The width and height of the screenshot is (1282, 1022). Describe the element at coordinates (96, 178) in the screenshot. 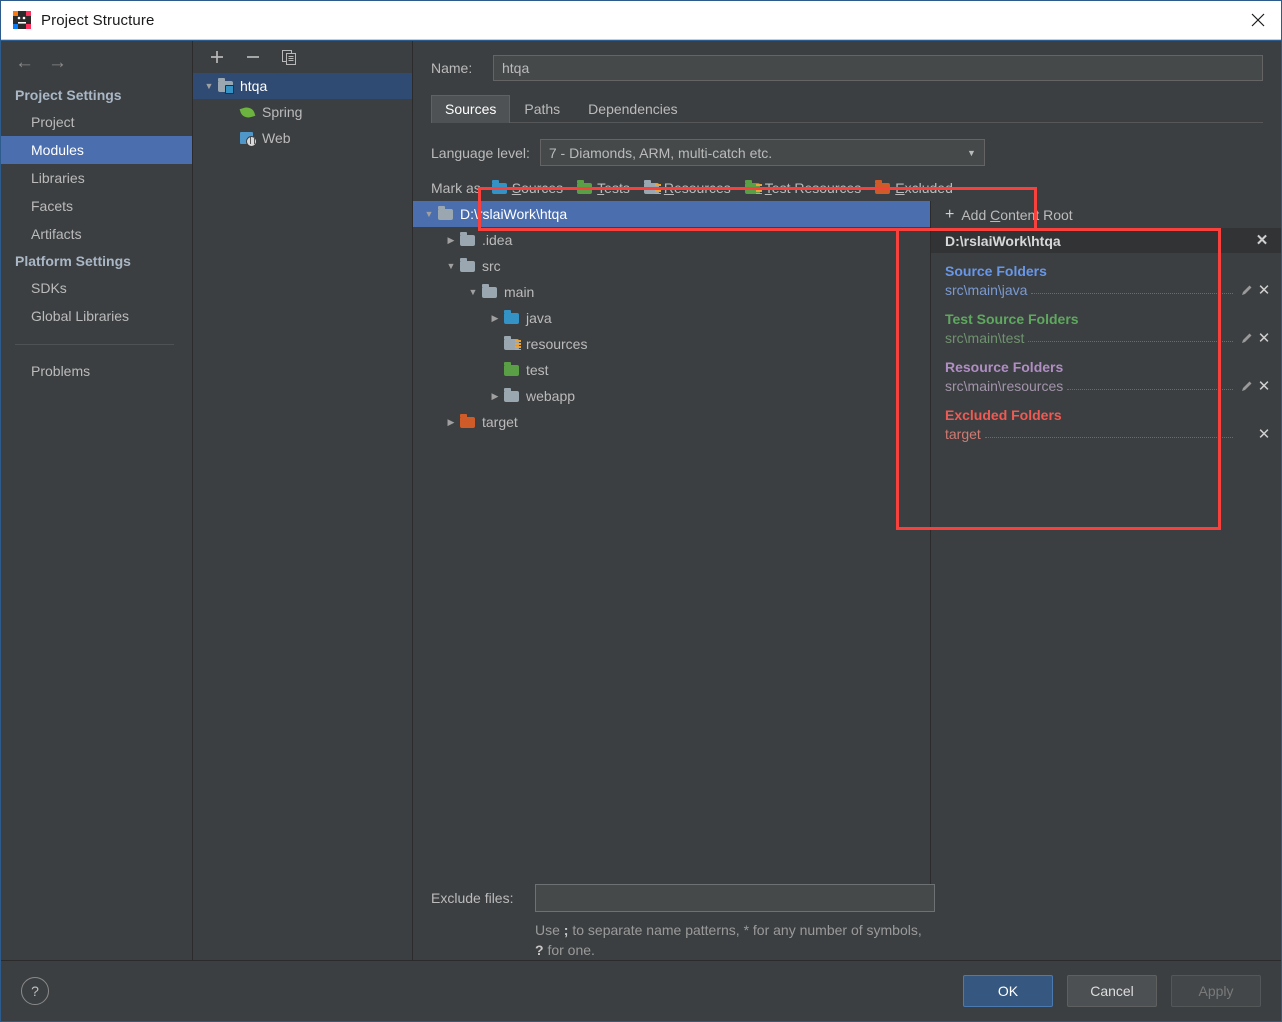

I see `sidebar-item-libraries: Libraries` at that location.